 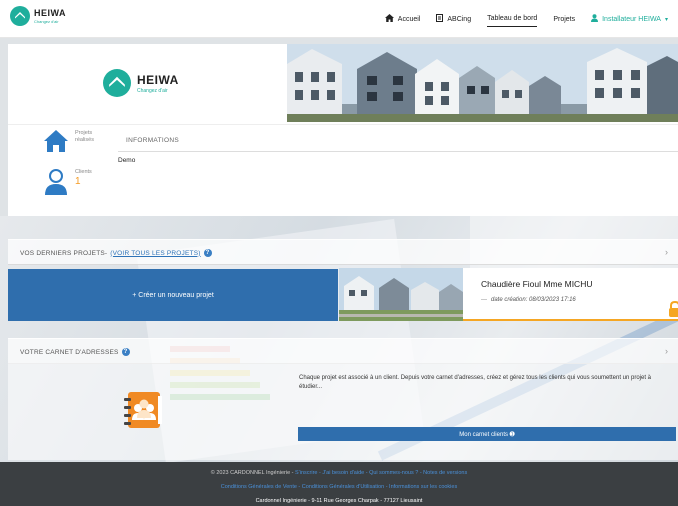 I want to click on my-clients-button: Mon carnet clients ➊, so click(x=487, y=434).